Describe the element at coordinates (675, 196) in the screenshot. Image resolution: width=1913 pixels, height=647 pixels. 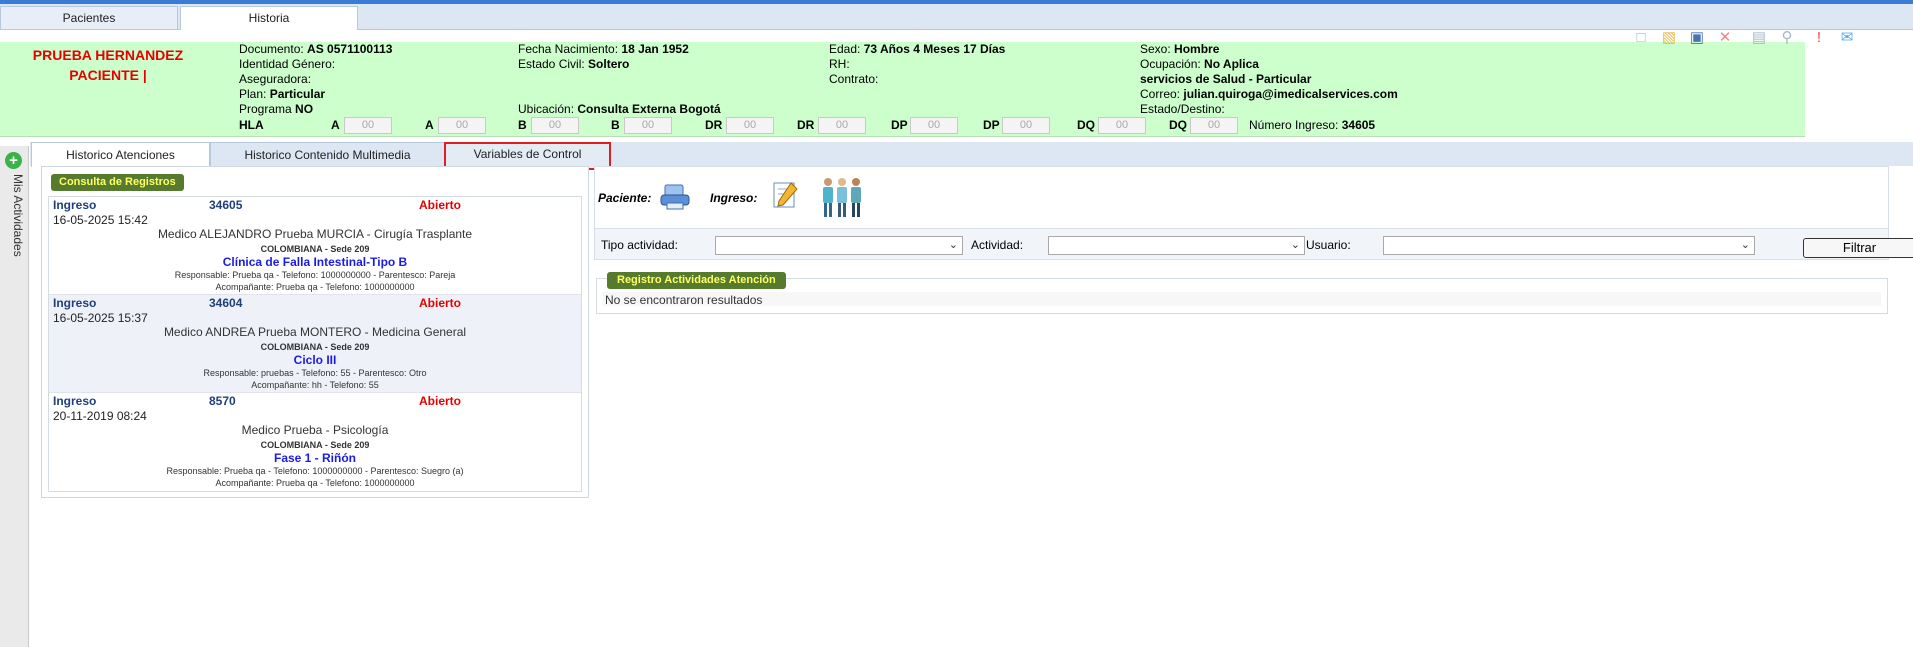
I see `patient-print-icon` at that location.